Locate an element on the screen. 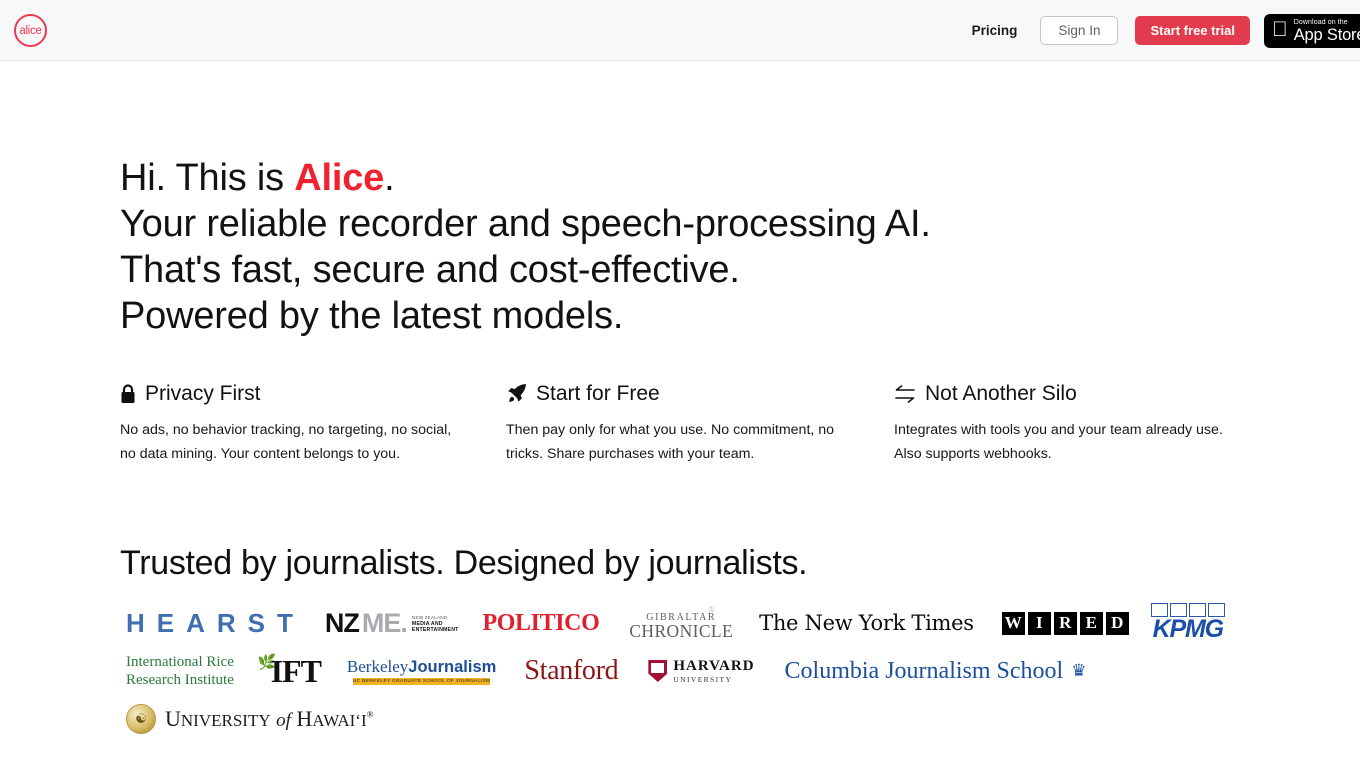  feature-header: Not Another Silo is located at coordinates (1087, 394).